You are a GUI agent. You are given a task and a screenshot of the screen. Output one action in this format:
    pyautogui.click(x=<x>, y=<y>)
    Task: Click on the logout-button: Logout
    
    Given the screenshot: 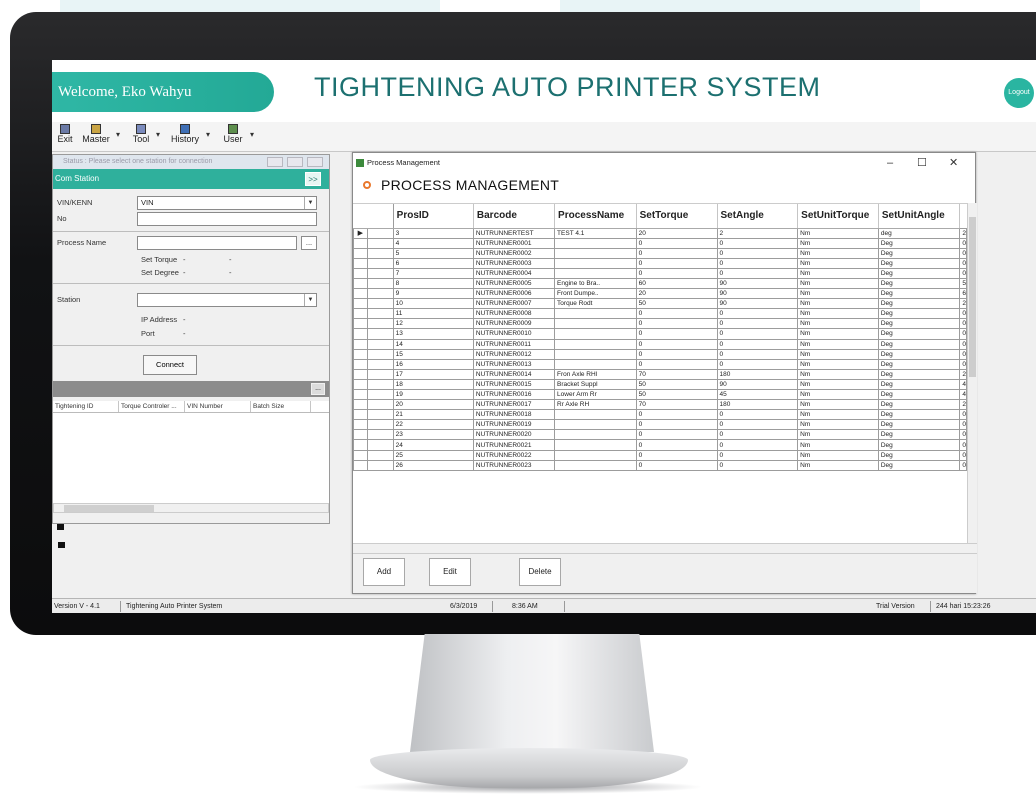 What is the action you would take?
    pyautogui.click(x=1019, y=93)
    